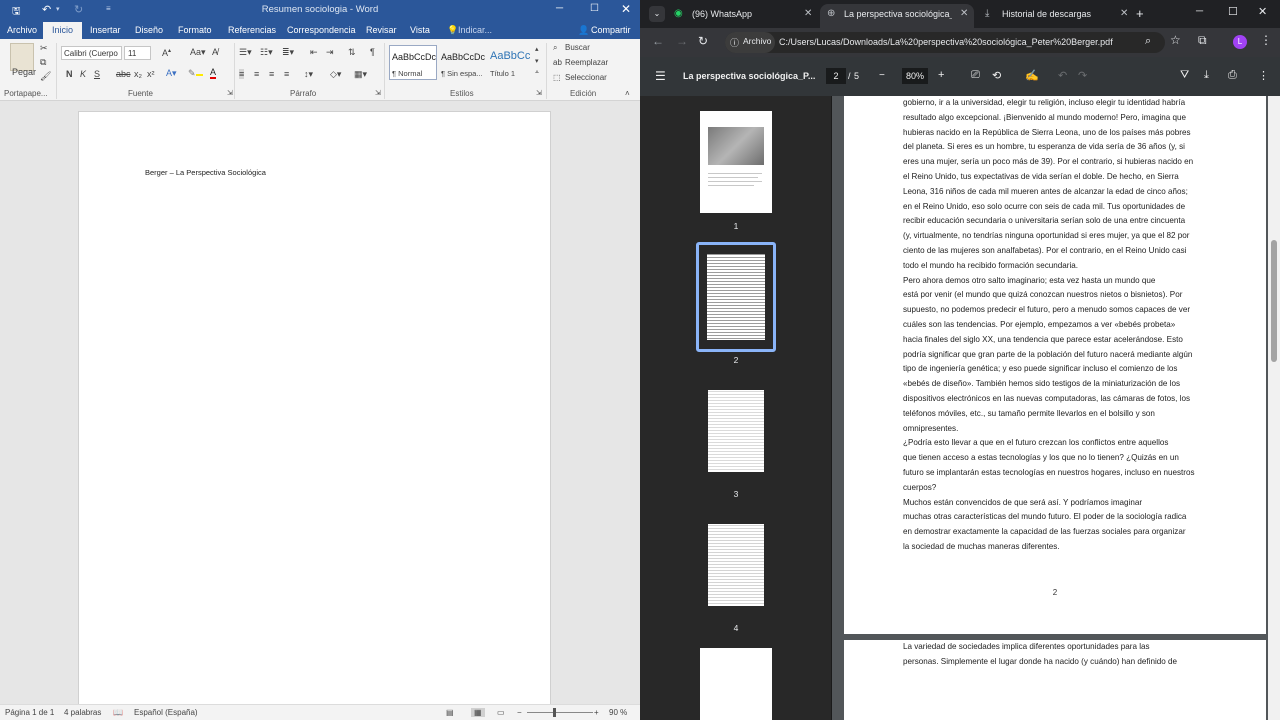  What do you see at coordinates (1082, 75) in the screenshot?
I see `pdf-redo-icon: ↷` at bounding box center [1082, 75].